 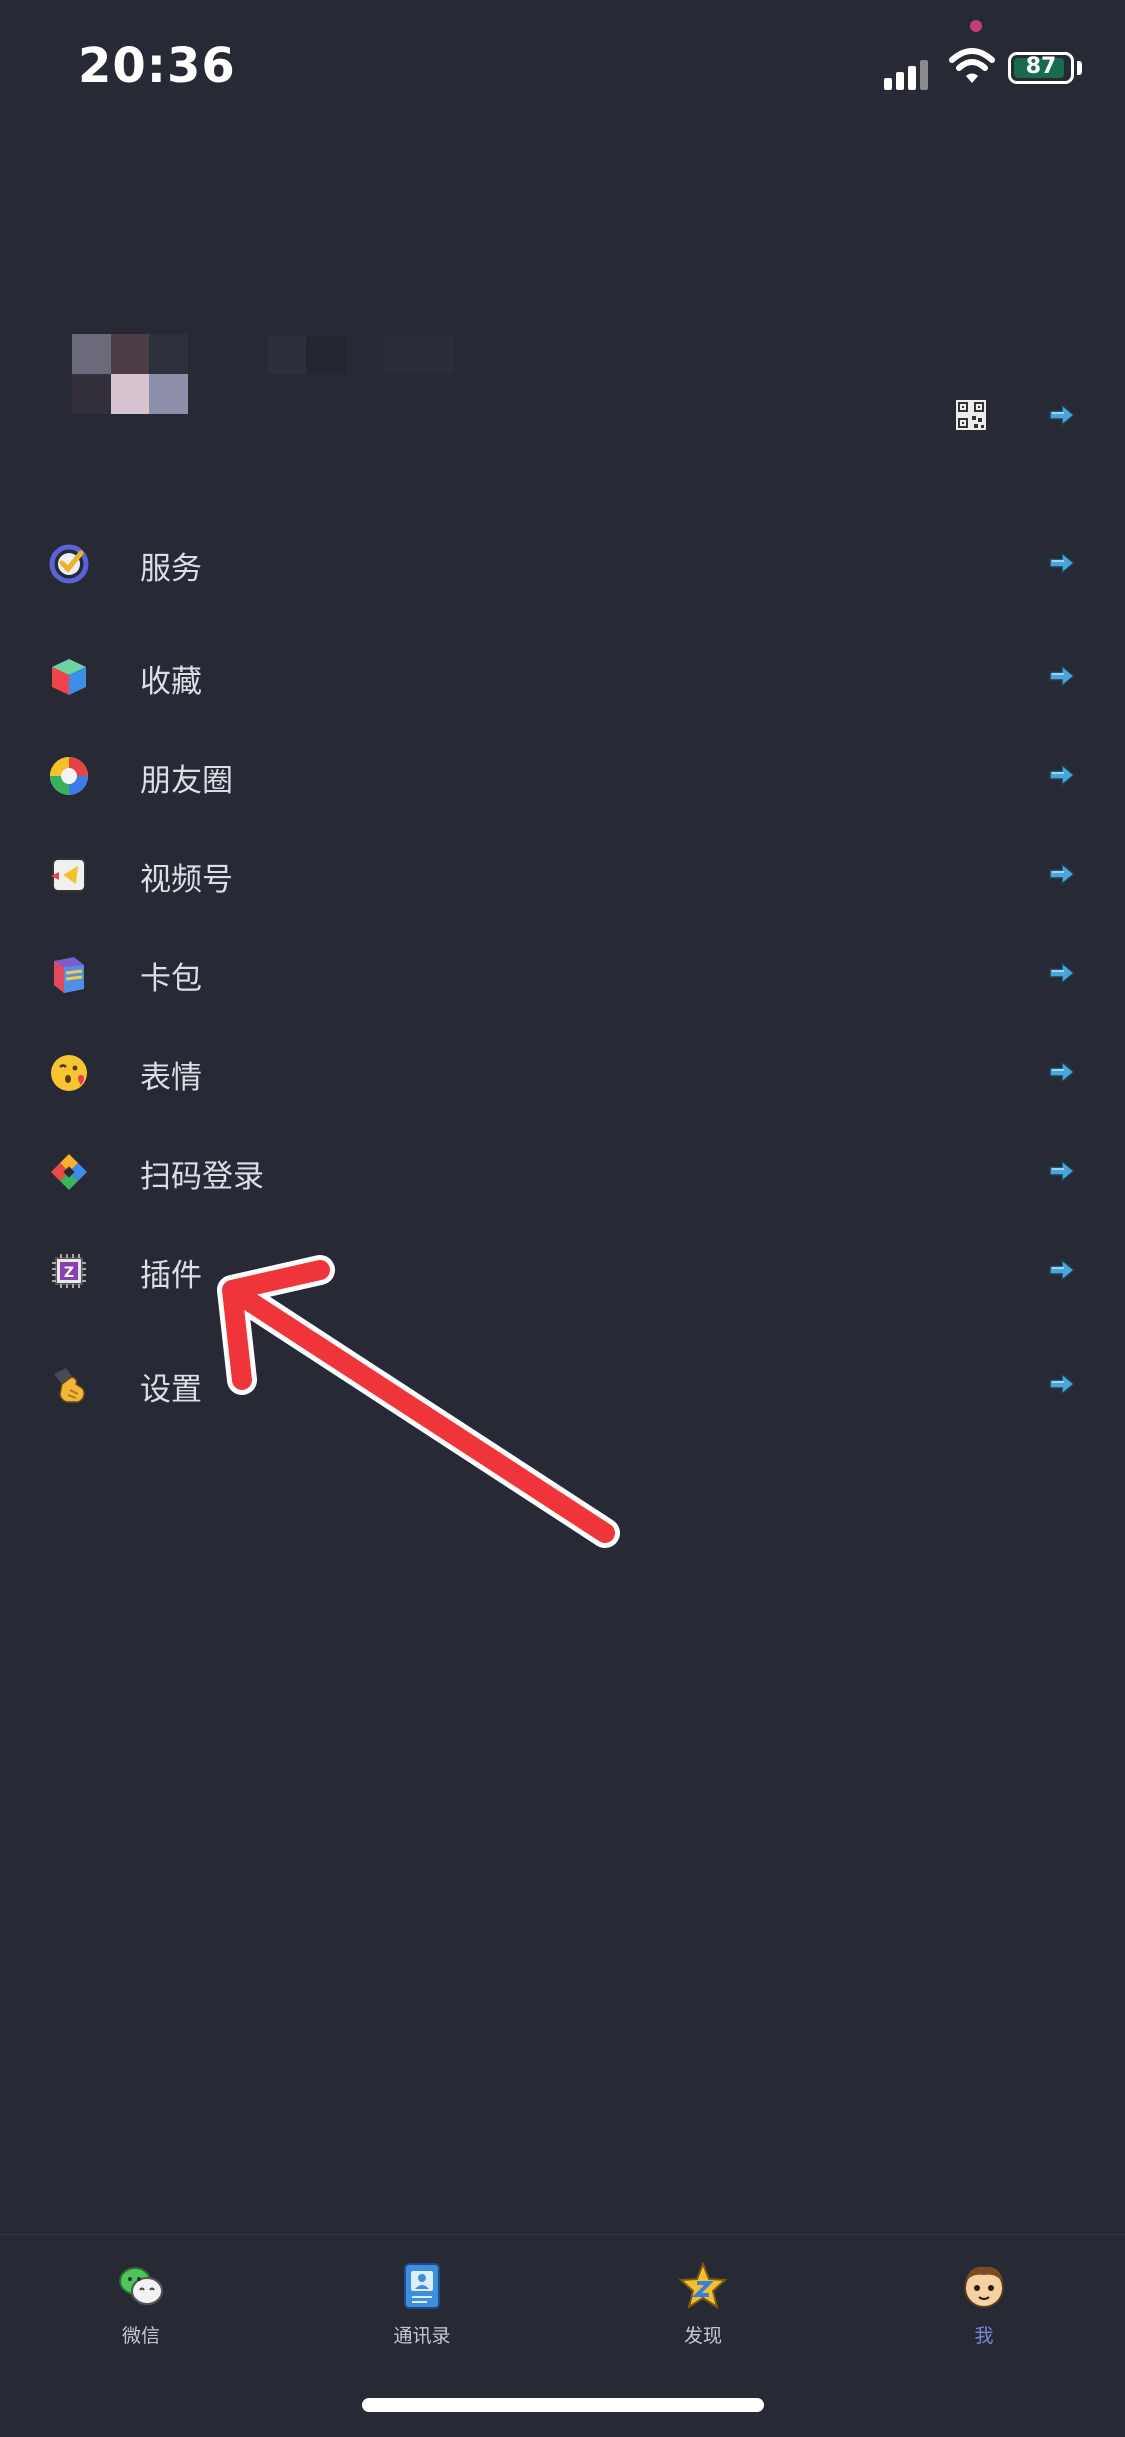 I want to click on cellular-signal-icon, so click(x=909, y=70).